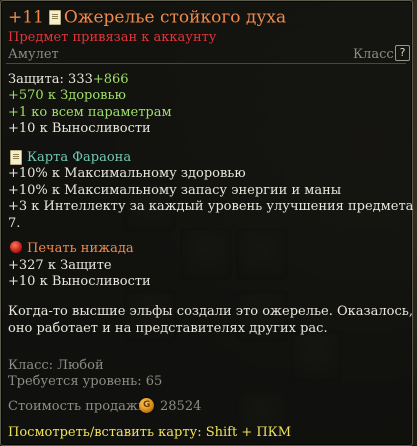 This screenshot has height=446, width=417. Describe the element at coordinates (112, 37) in the screenshot. I see `binding-status: Предмет привязан к аккаунту` at that location.